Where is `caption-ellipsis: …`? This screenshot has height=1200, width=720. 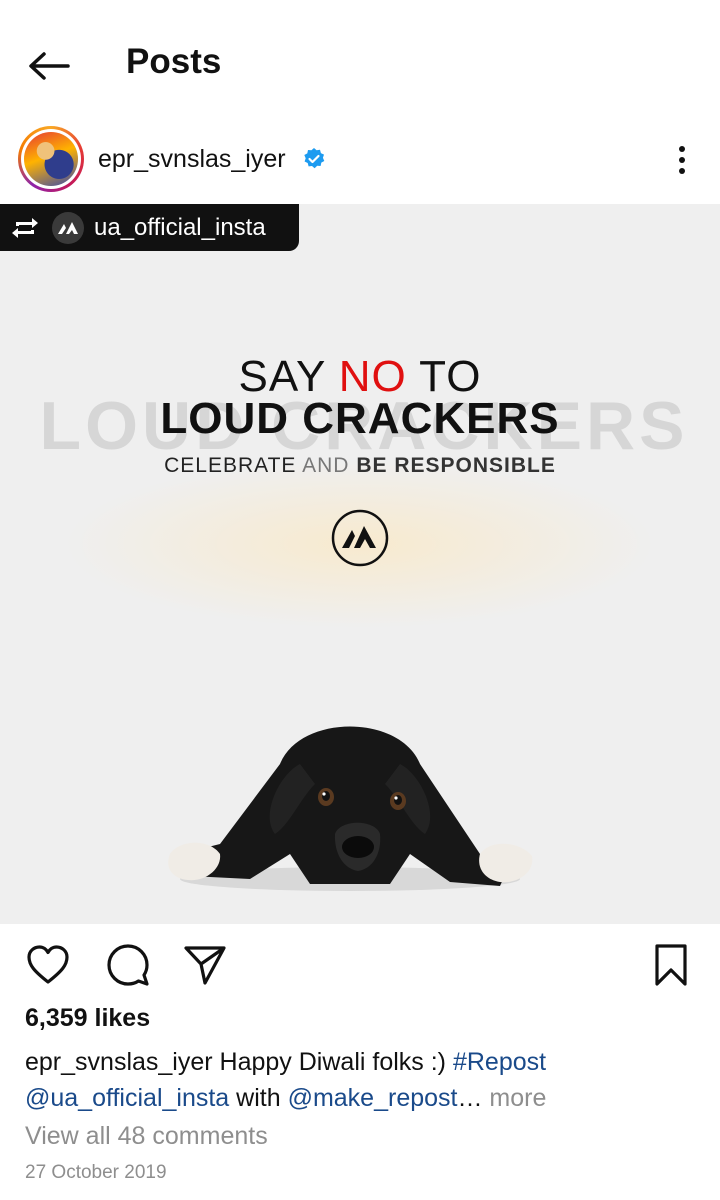
caption-ellipsis: … is located at coordinates (470, 1098).